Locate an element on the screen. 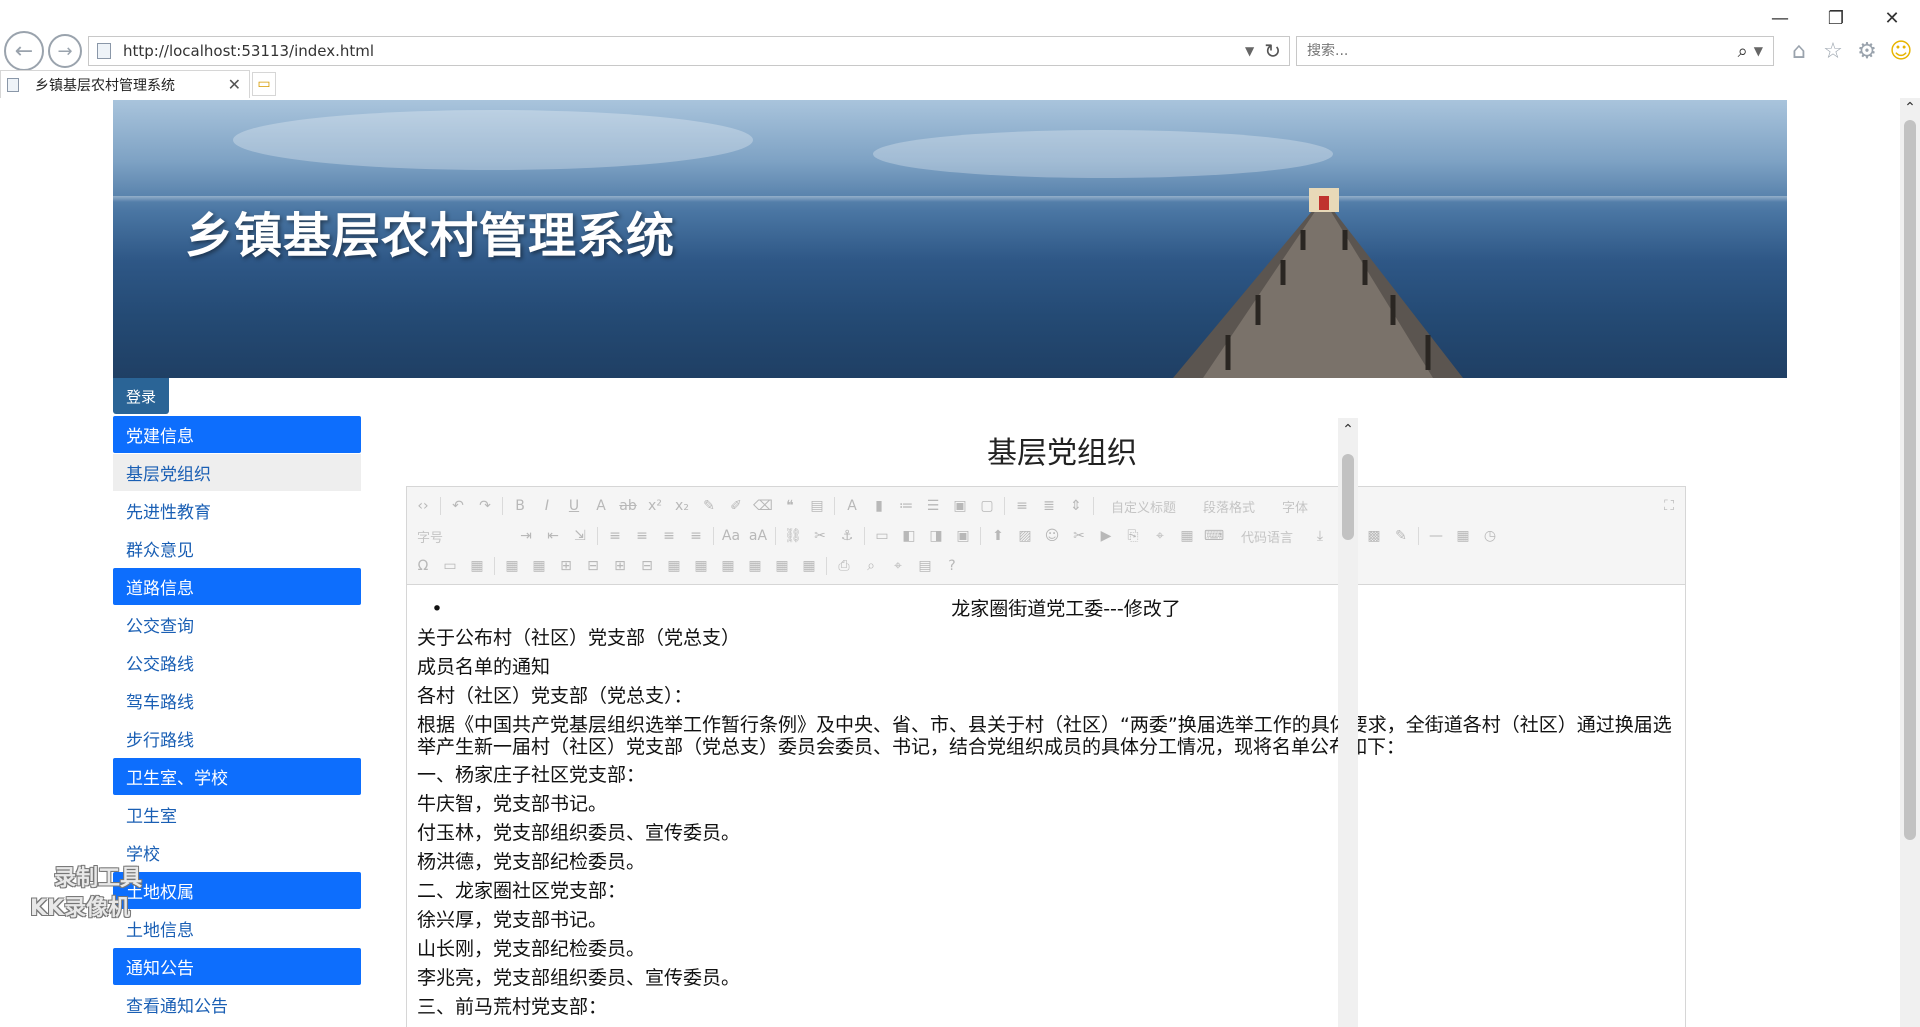 Image resolution: width=1920 pixels, height=1027 pixels. print-icon: ⎙ is located at coordinates (844, 566).